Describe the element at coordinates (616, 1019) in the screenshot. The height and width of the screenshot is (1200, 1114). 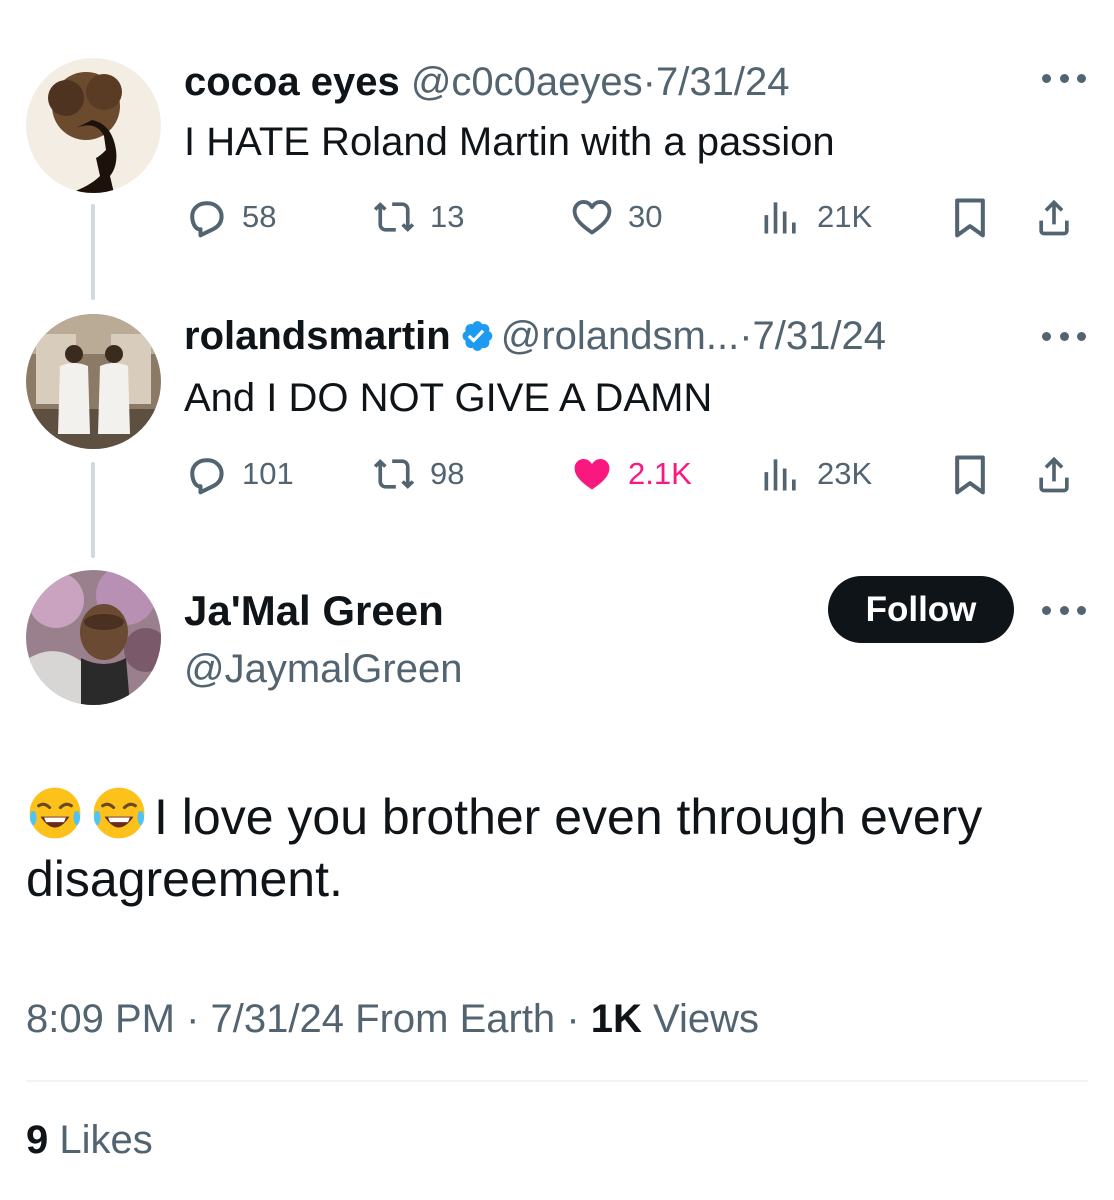
I see `views-count: 1K` at that location.